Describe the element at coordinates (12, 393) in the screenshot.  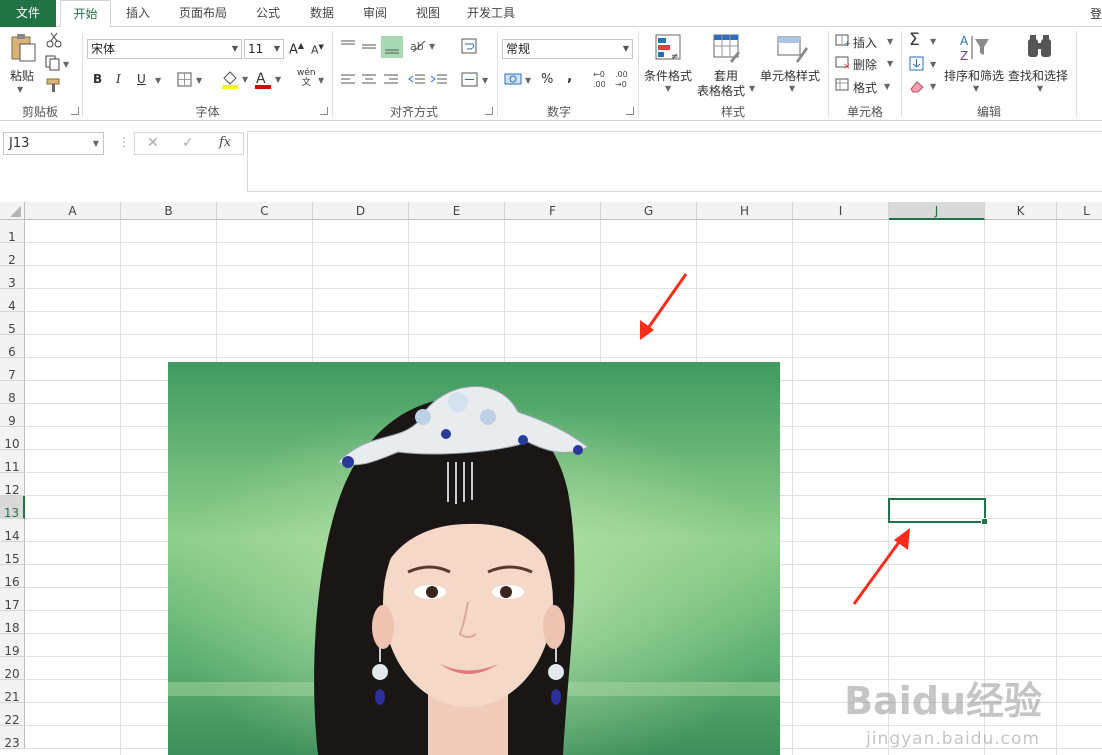
I see `row-header-8: 8` at that location.